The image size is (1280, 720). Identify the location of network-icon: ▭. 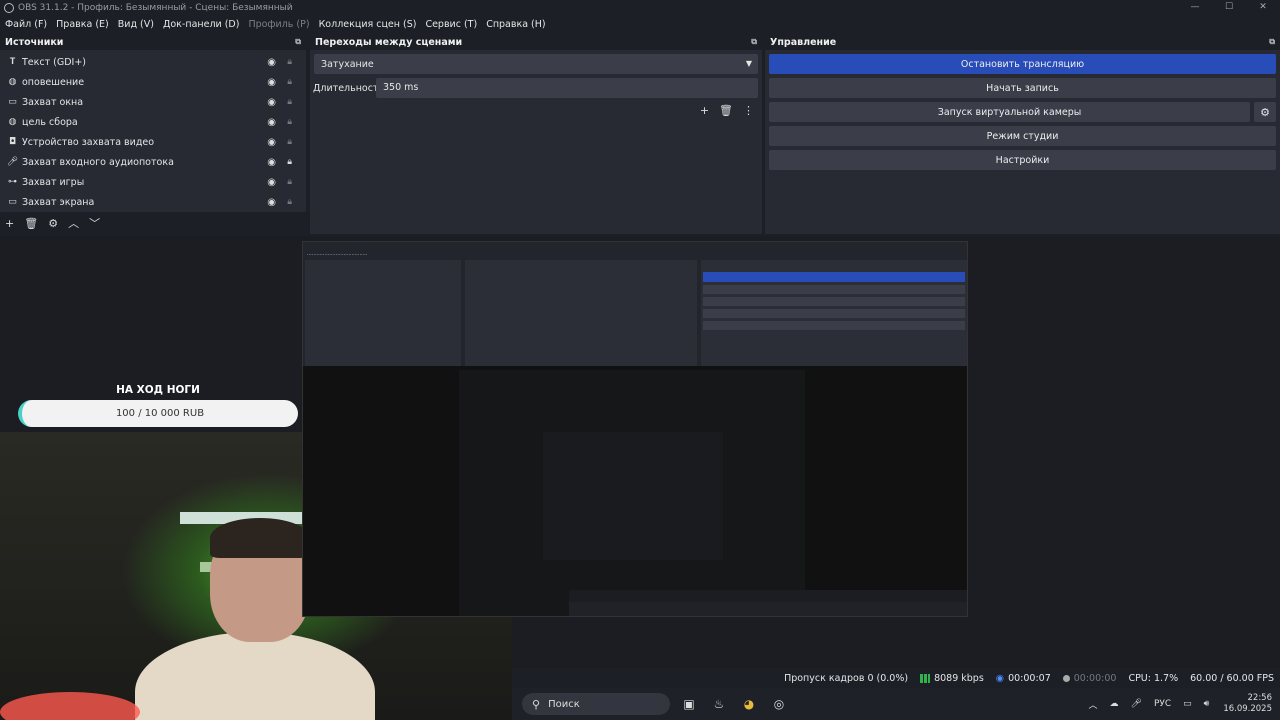
(1187, 704).